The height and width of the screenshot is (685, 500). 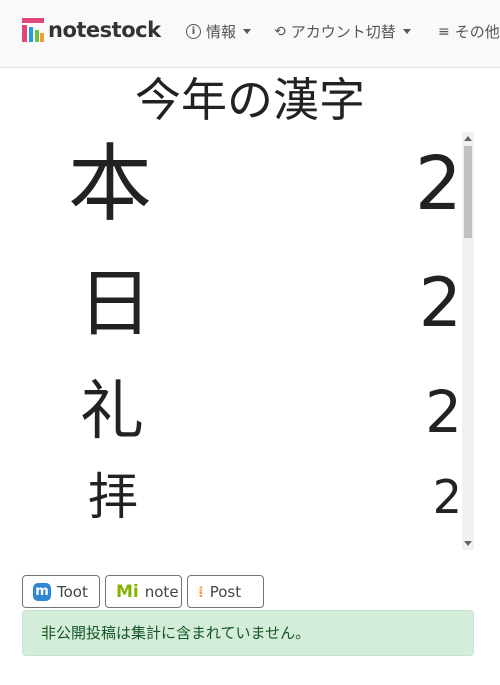 What do you see at coordinates (280, 31) in the screenshot?
I see `account-switch-icon: ⟲` at bounding box center [280, 31].